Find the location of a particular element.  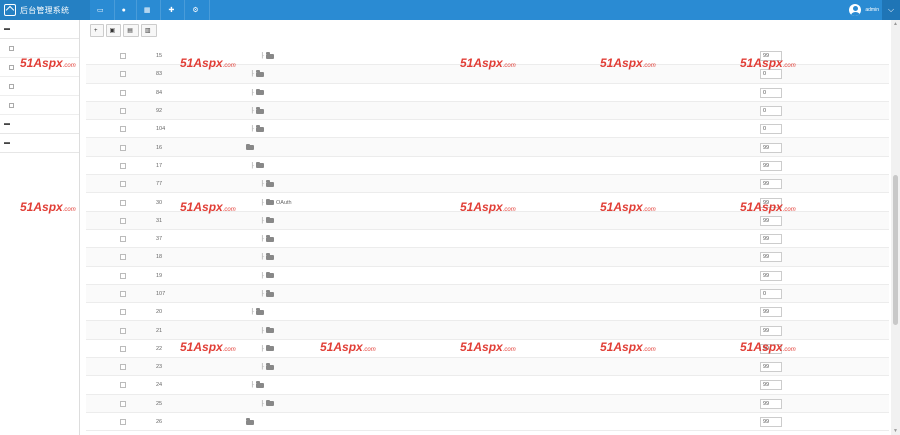

sidebar-group-users: ▬ is located at coordinates (39, 124).